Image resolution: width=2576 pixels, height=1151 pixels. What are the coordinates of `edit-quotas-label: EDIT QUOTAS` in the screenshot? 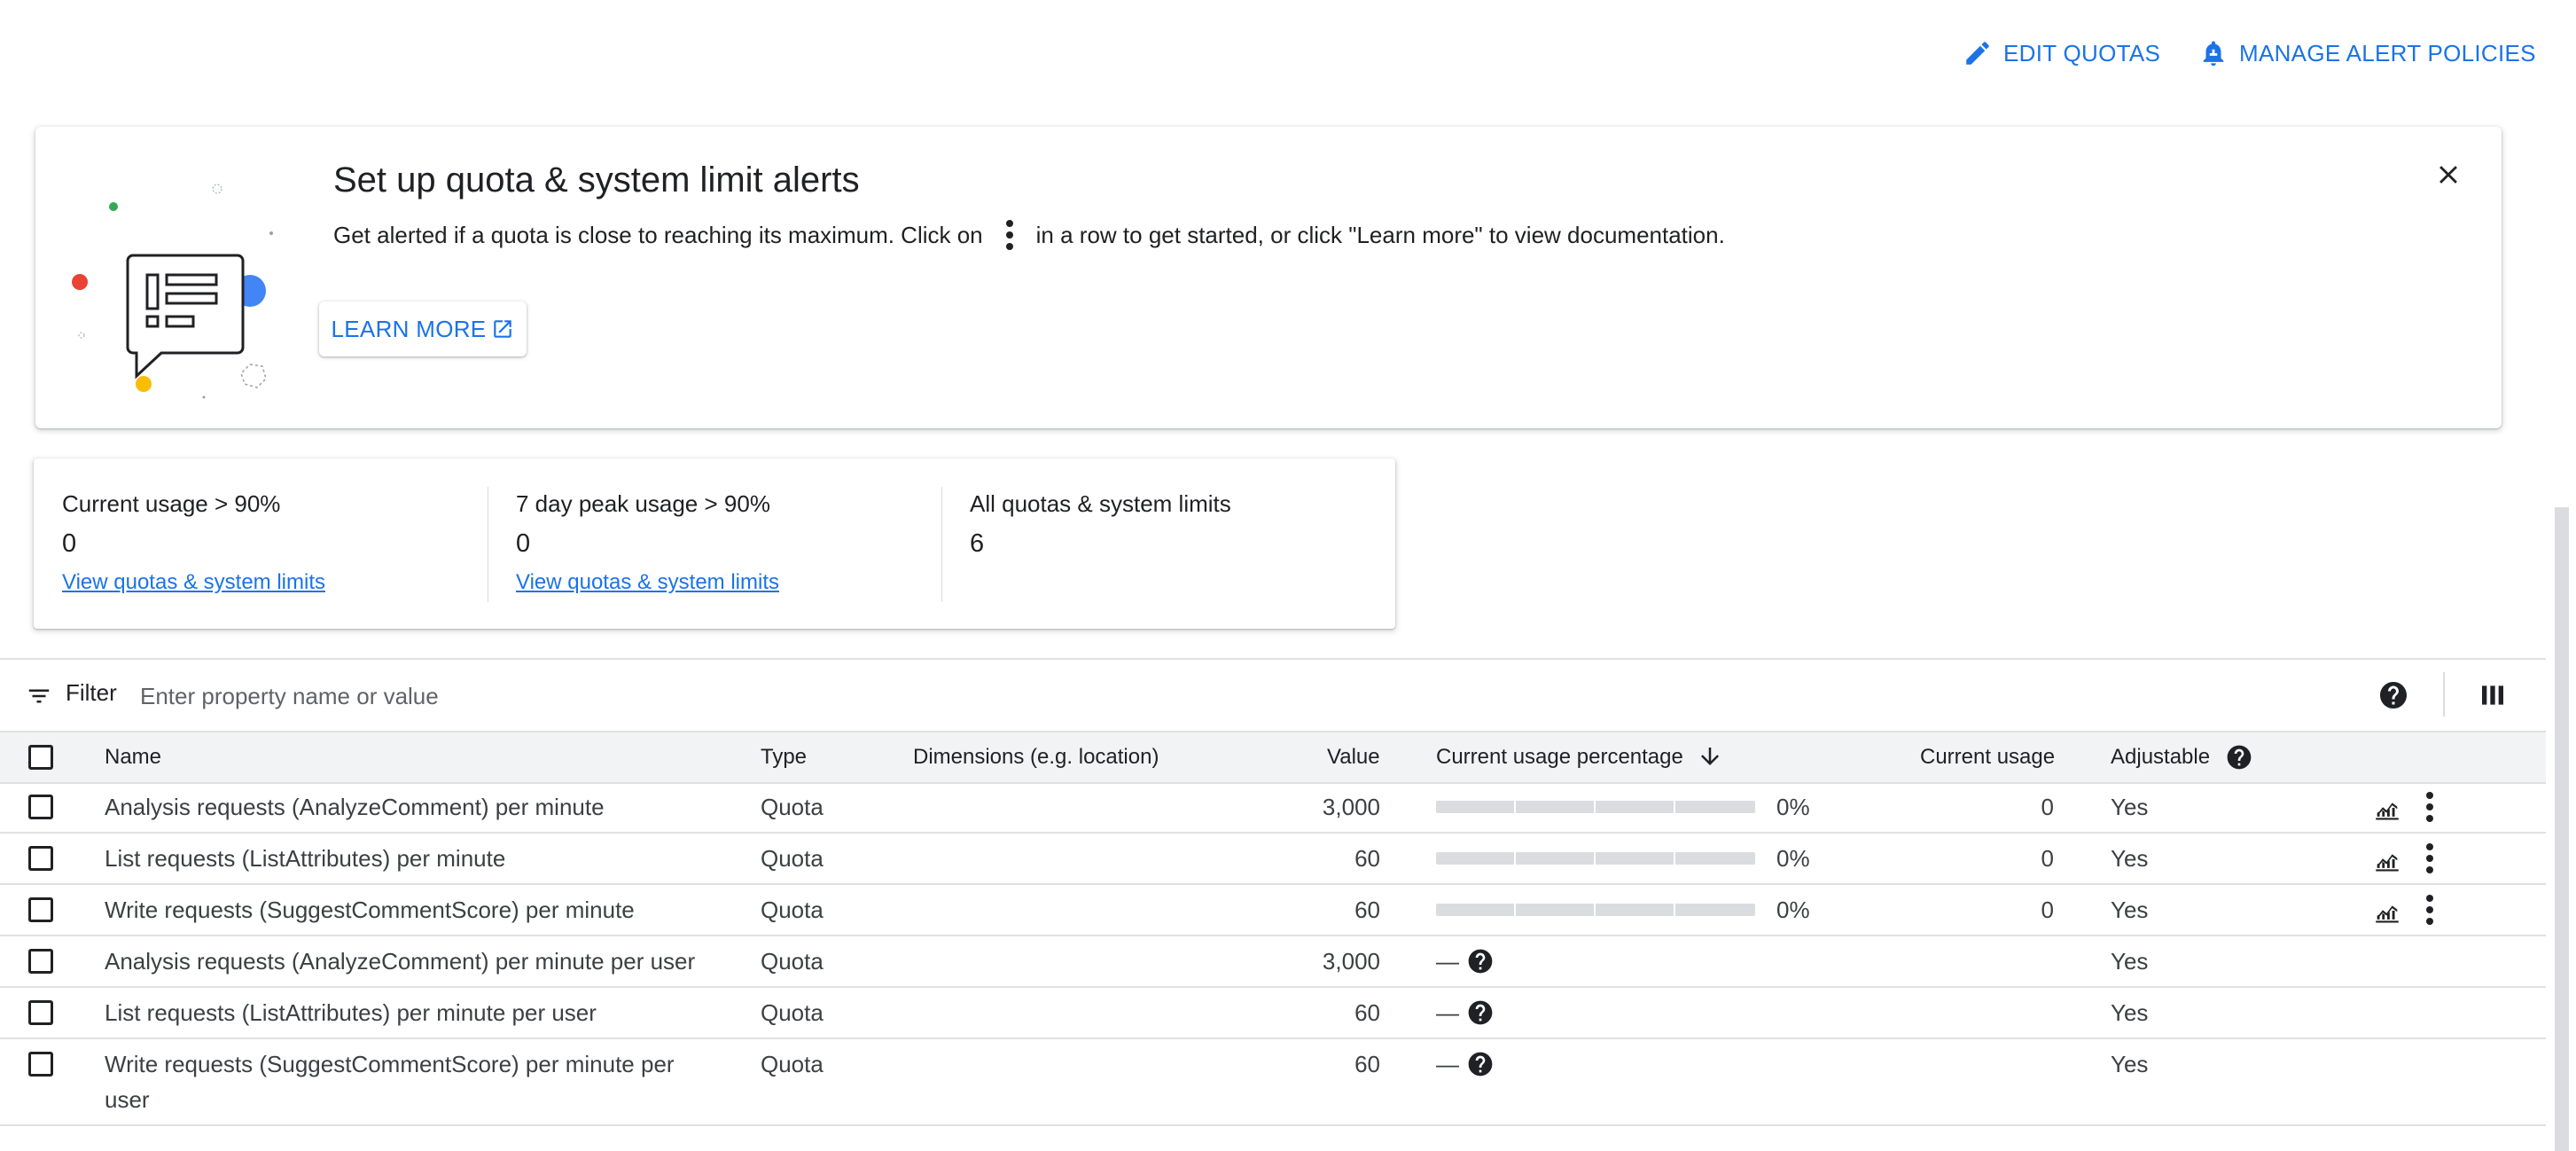 It's located at (2082, 53).